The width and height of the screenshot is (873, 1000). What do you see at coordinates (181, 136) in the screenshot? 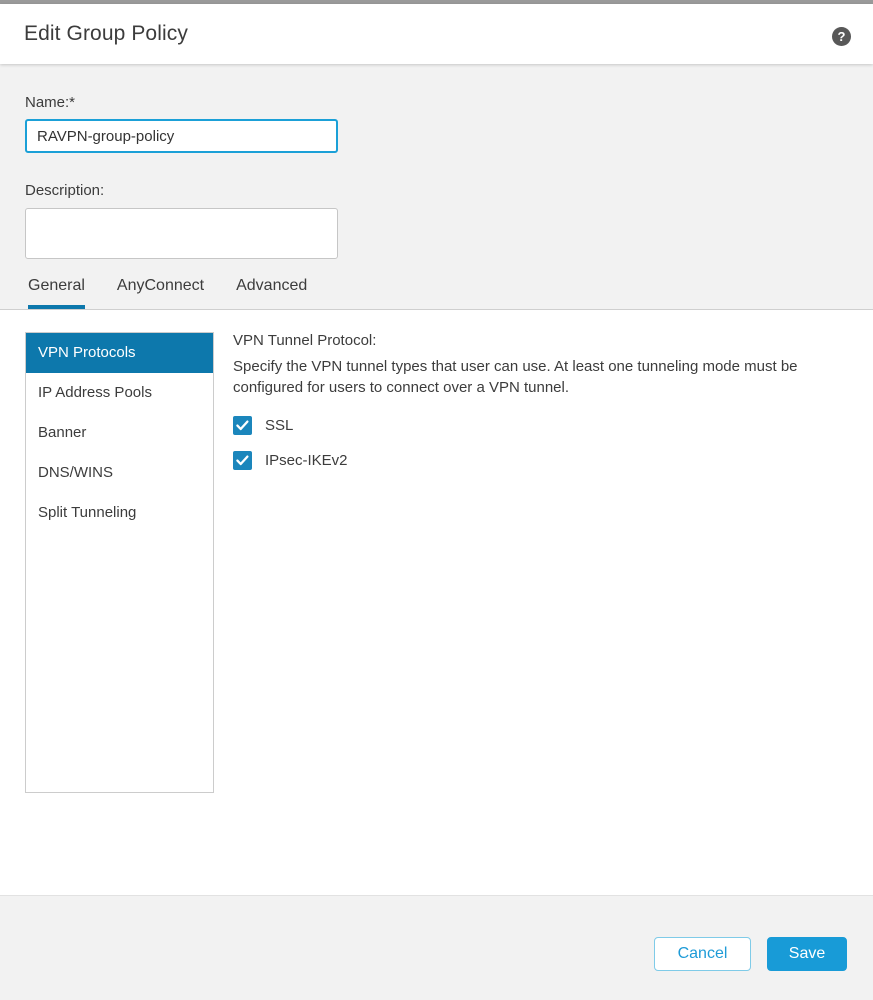
I see `name-input` at bounding box center [181, 136].